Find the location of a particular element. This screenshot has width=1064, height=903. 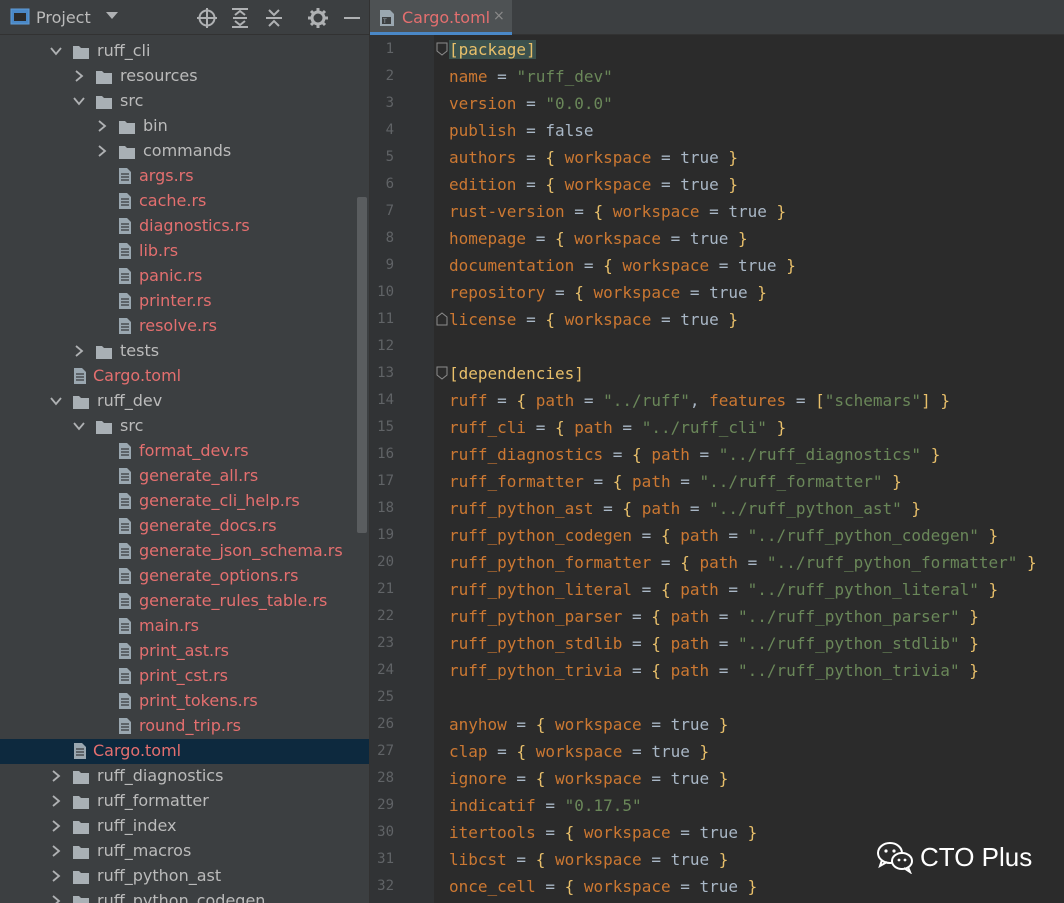

tree-item-generate-json-schema-rs: generate_json_schema.rs is located at coordinates (184, 551).